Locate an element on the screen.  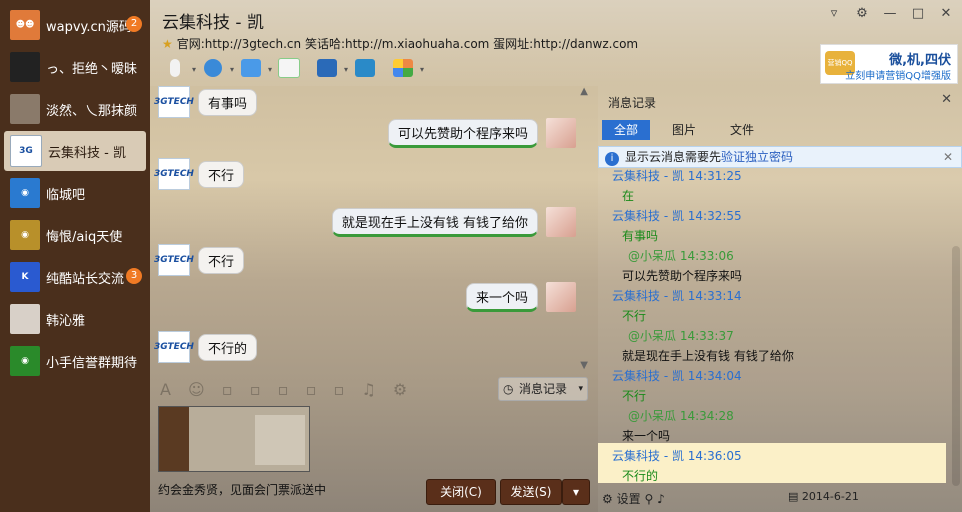
message-bubble: 不行的 is located at coordinates (228, 347).